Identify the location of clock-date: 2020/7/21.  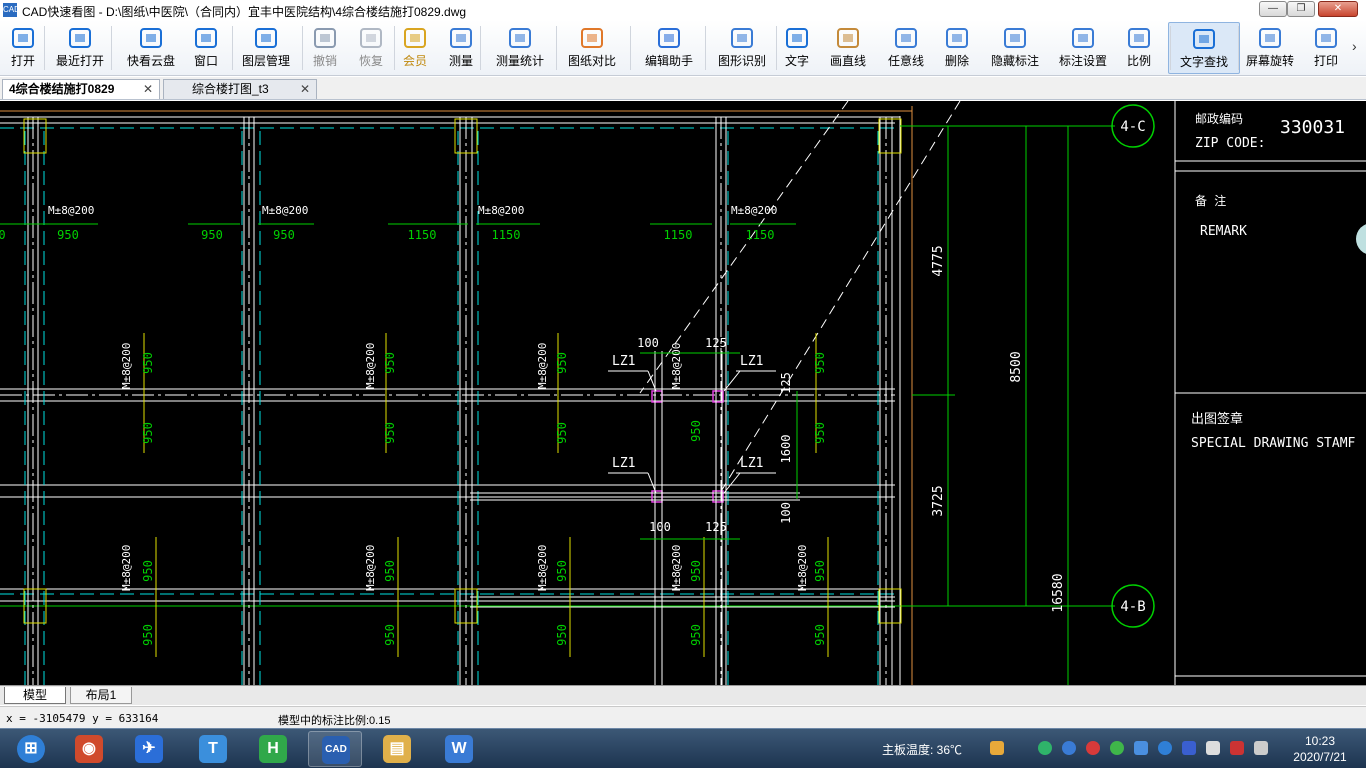
(1320, 757).